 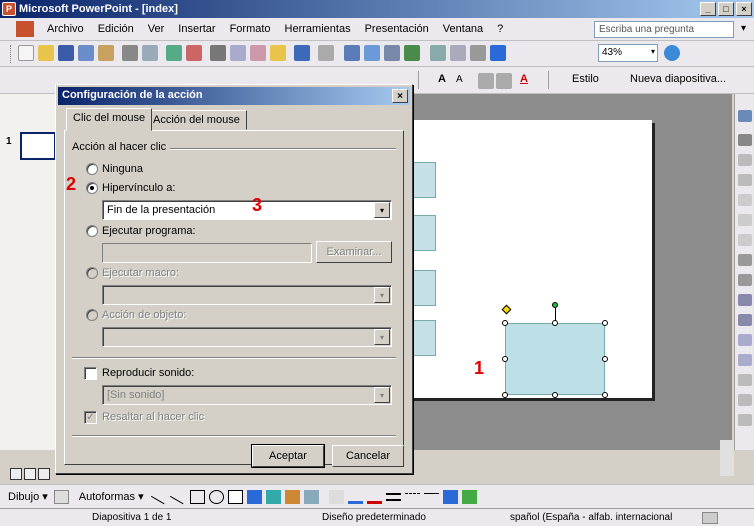 I want to click on tab-mouse-over: Acción del mouse, so click(x=196, y=120).